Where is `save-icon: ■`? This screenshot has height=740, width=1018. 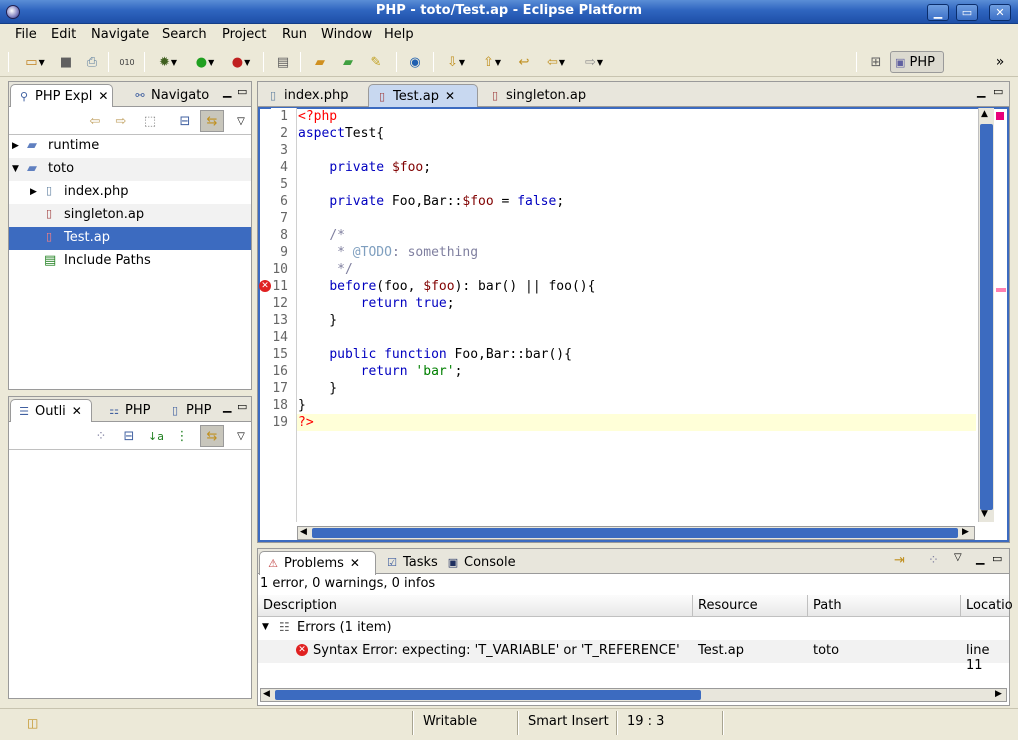 save-icon: ■ is located at coordinates (66, 62).